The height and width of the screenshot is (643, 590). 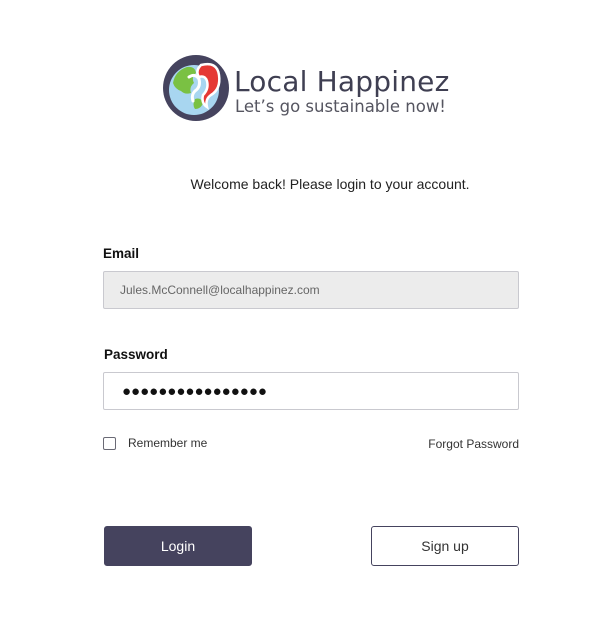 What do you see at coordinates (340, 106) in the screenshot?
I see `brand-tagline: Let’s go sustainable now!` at bounding box center [340, 106].